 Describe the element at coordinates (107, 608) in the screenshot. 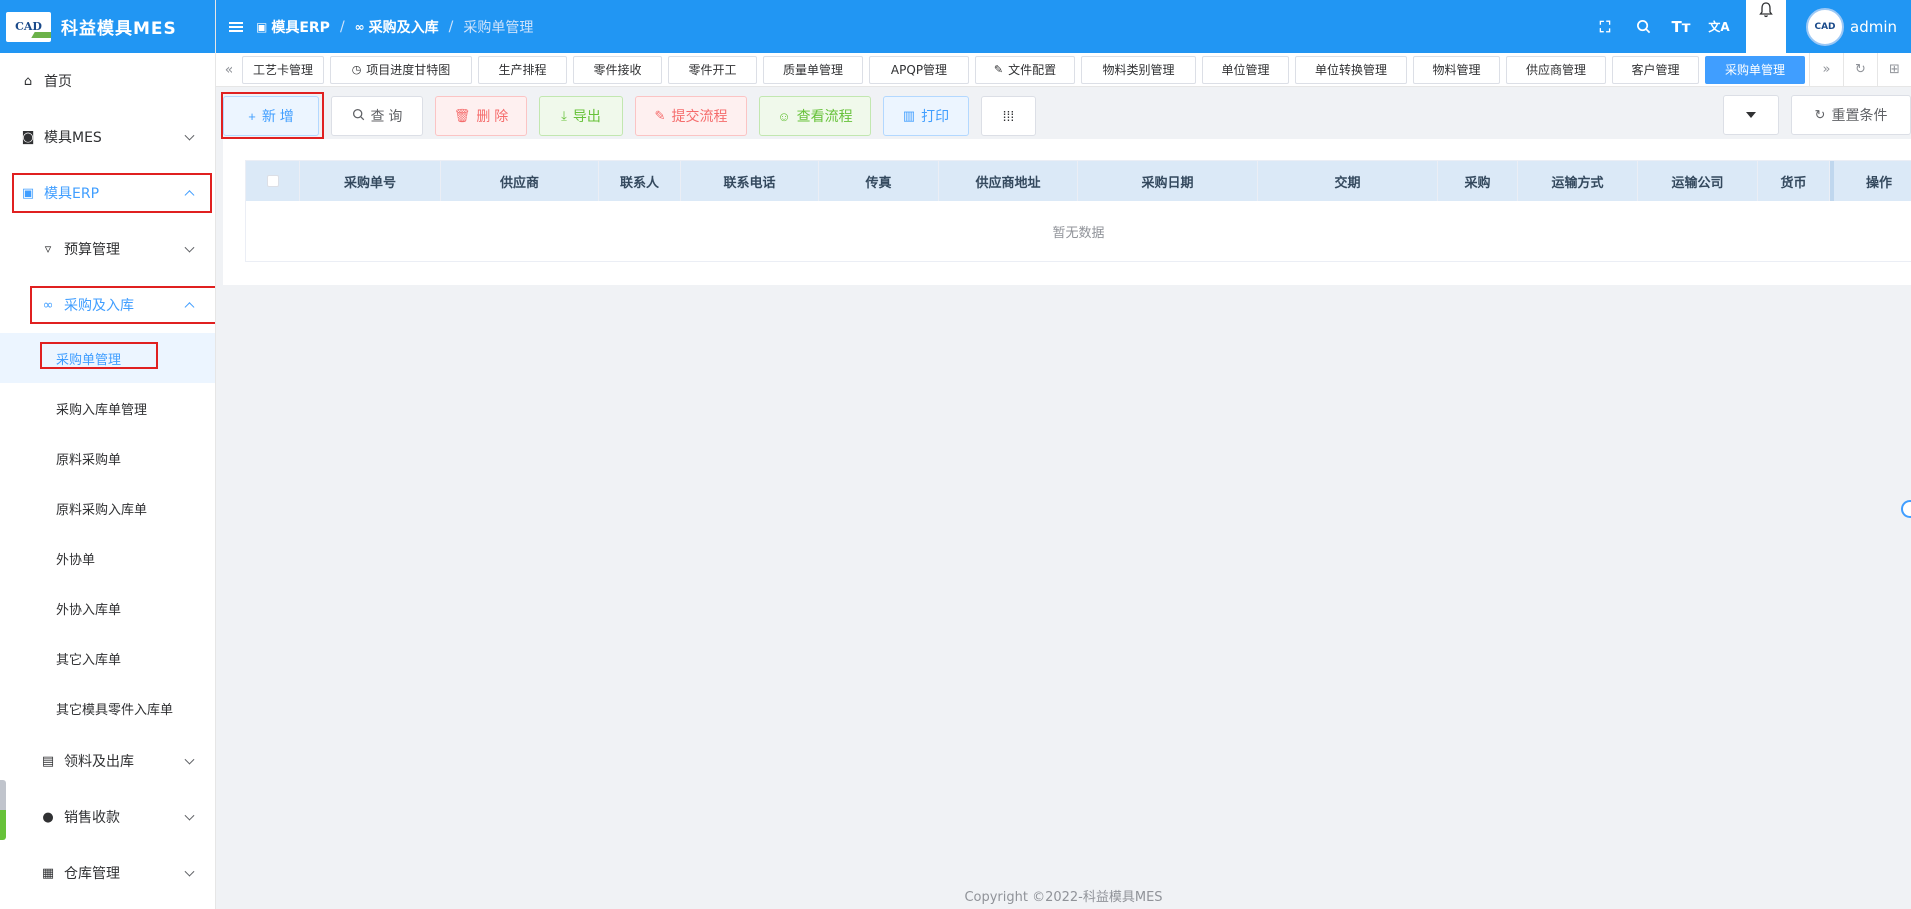

I see `sidebar-item-outsource-inbound: 外协入库单` at that location.